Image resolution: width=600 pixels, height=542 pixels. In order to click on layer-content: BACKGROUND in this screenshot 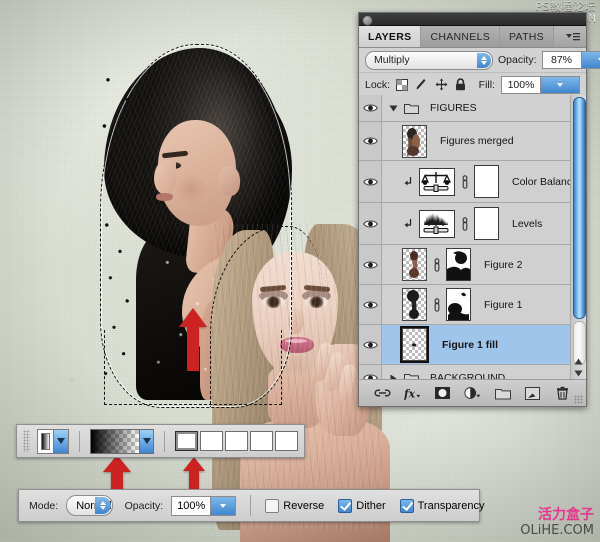, I will do `click(484, 372)`.